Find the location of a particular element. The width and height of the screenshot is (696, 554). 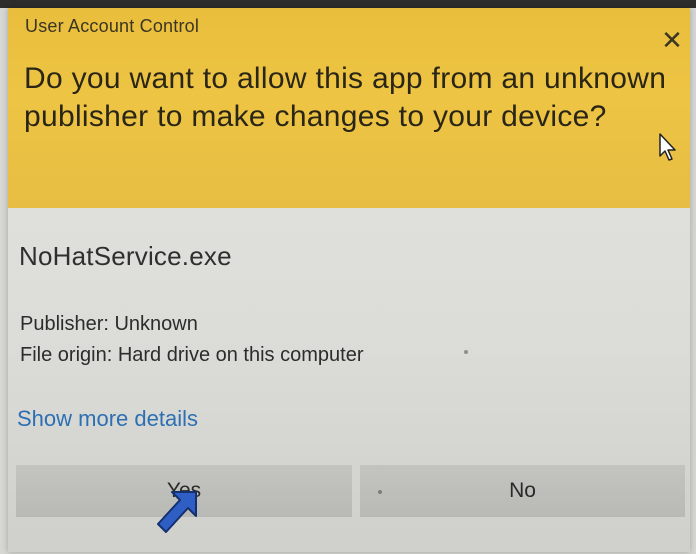

window-title: User Account Control is located at coordinates (112, 26).